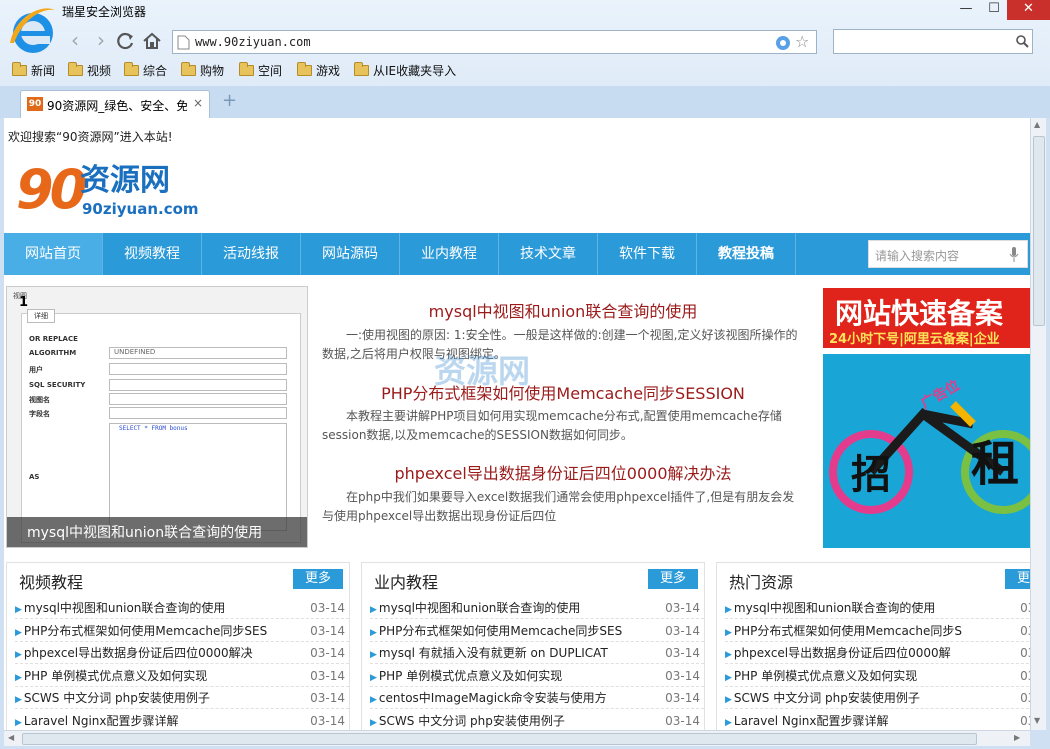 The image size is (1050, 749). What do you see at coordinates (406, 582) in the screenshot?
I see `column-title: 业内教程` at bounding box center [406, 582].